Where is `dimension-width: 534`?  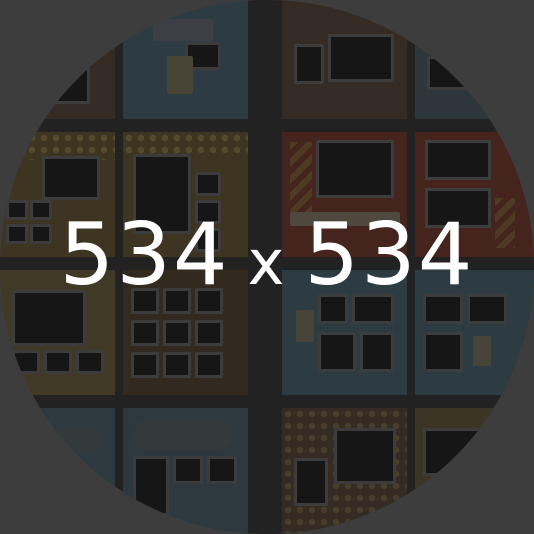 dimension-width: 534 is located at coordinates (144, 255).